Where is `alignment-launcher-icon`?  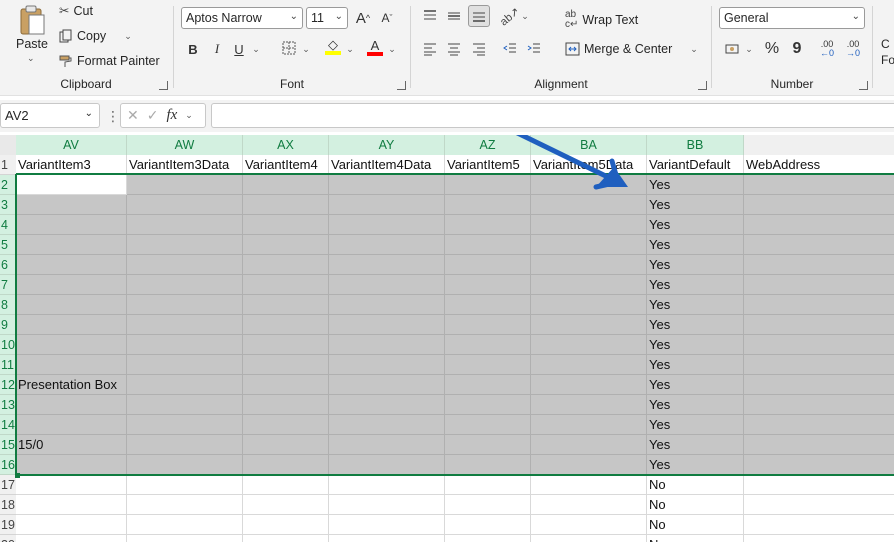 alignment-launcher-icon is located at coordinates (702, 85).